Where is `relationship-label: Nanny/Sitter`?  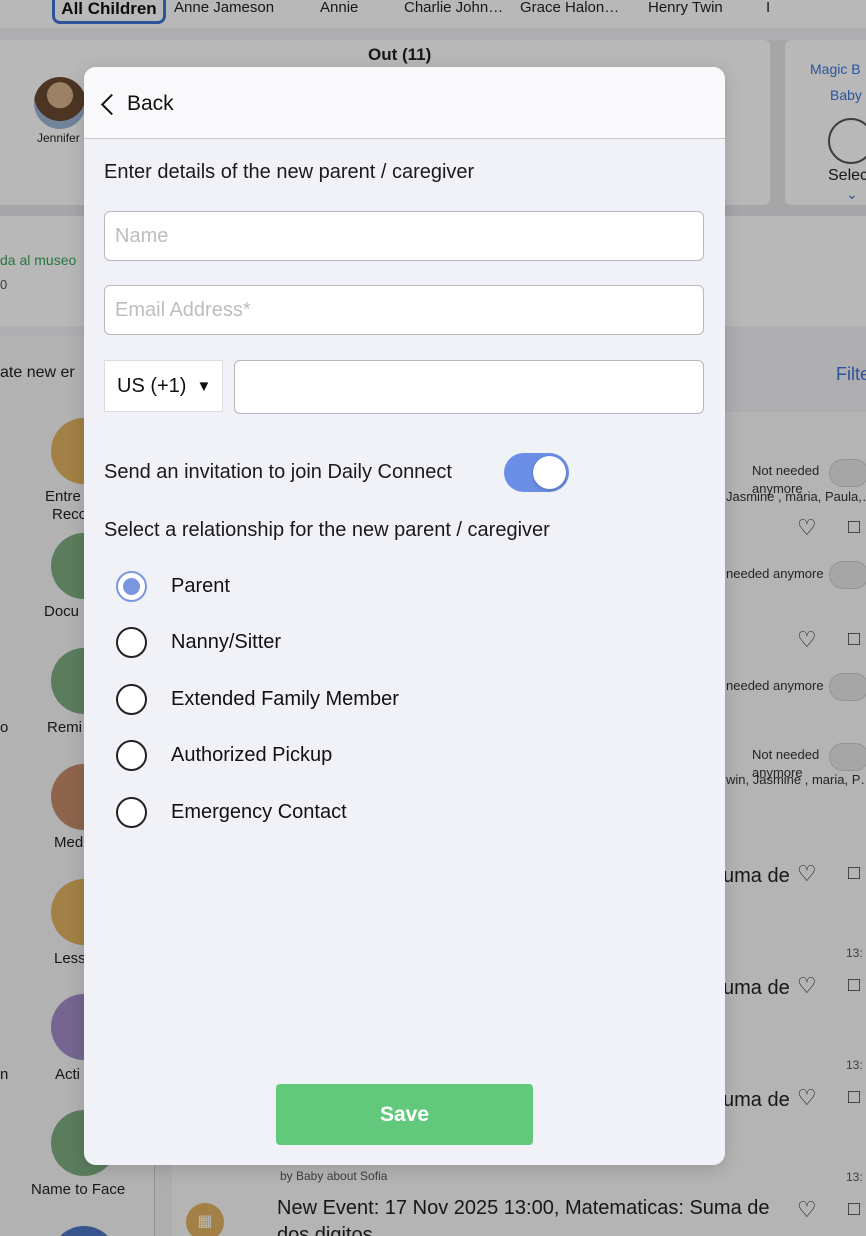 relationship-label: Nanny/Sitter is located at coordinates (226, 641).